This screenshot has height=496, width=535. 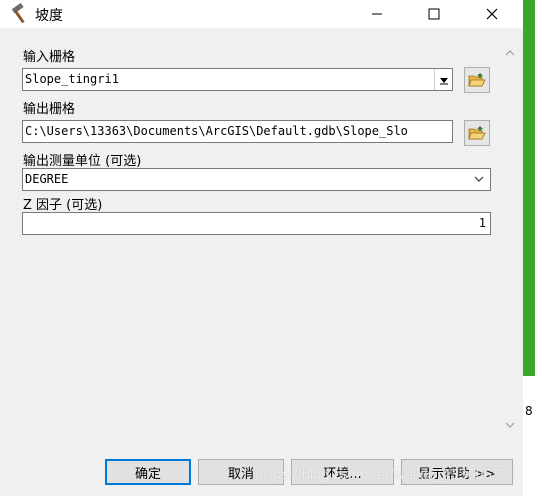 I want to click on hammer-icon, so click(x=20, y=13).